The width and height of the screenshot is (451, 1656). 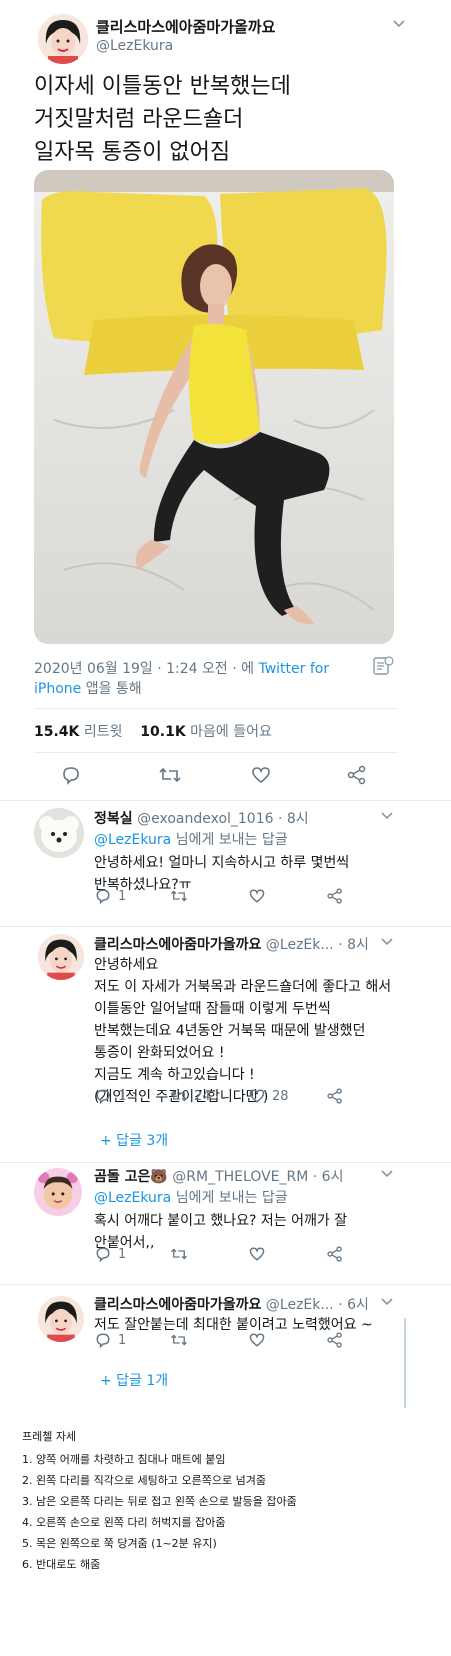 What do you see at coordinates (205, 819) in the screenshot?
I see `user-handle: @exoandexol_1016` at bounding box center [205, 819].